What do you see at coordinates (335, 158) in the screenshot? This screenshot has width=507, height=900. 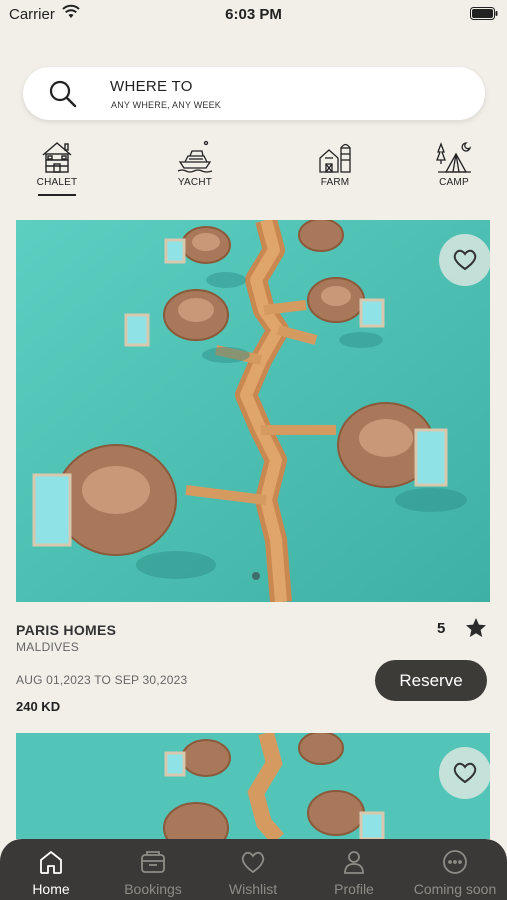 I see `farm-icon` at bounding box center [335, 158].